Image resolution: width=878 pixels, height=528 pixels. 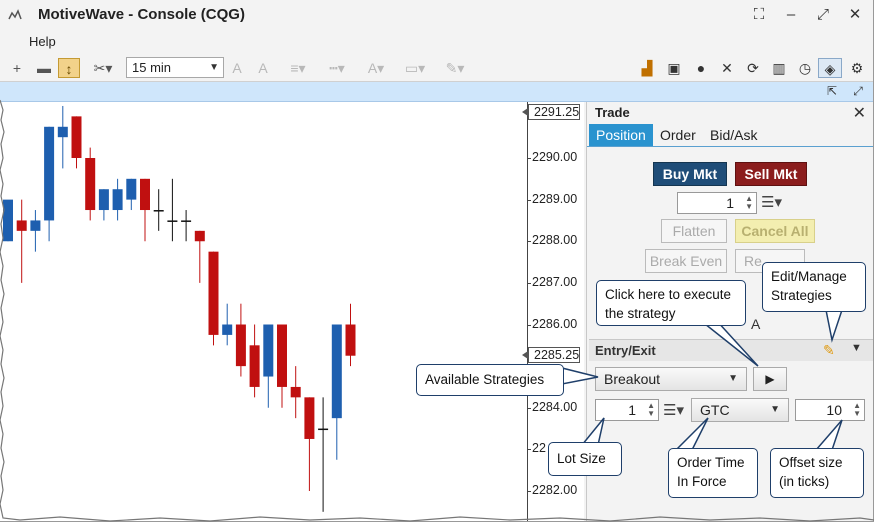 What do you see at coordinates (671, 303) in the screenshot?
I see `callout-execute: Click here to execute the strategy` at bounding box center [671, 303].